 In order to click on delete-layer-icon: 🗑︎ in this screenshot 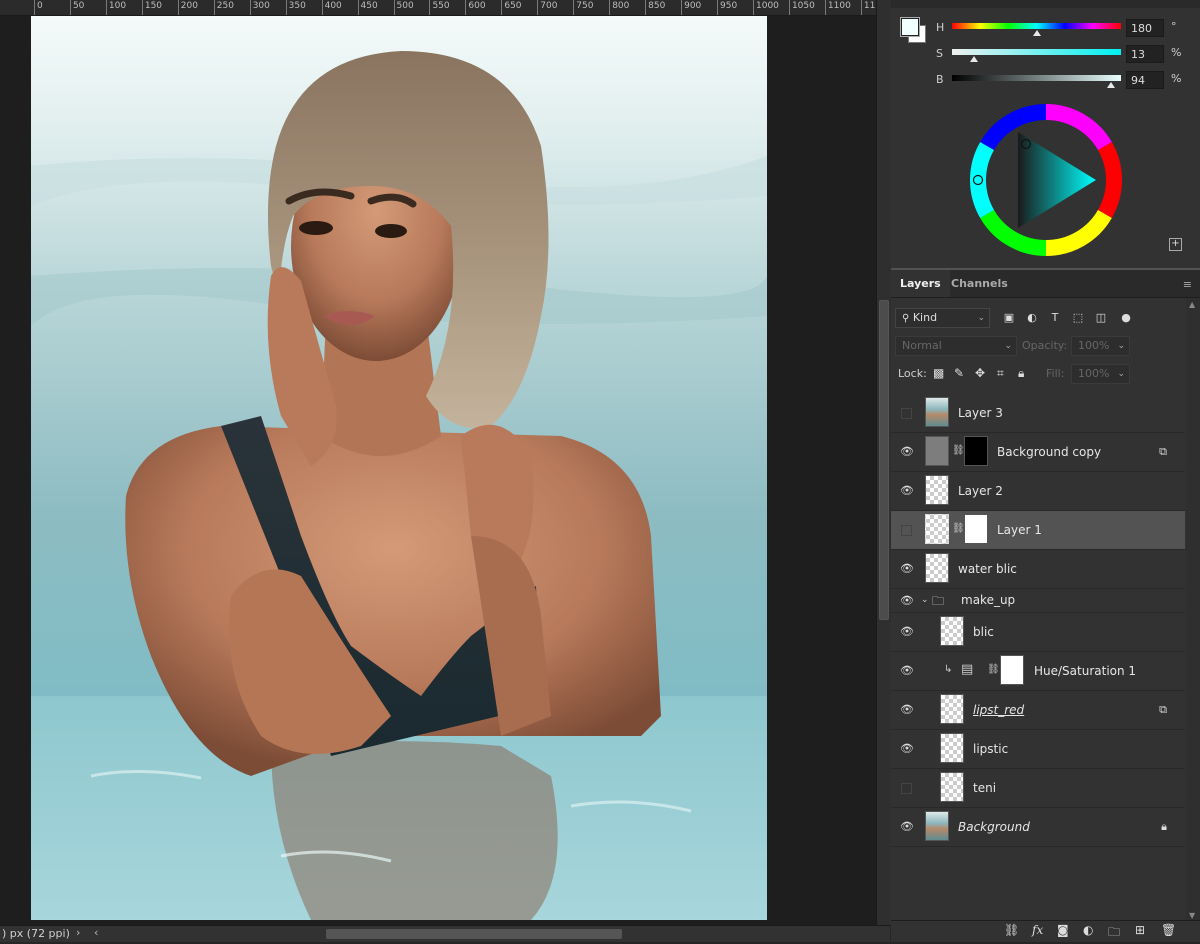, I will do `click(1168, 930)`.